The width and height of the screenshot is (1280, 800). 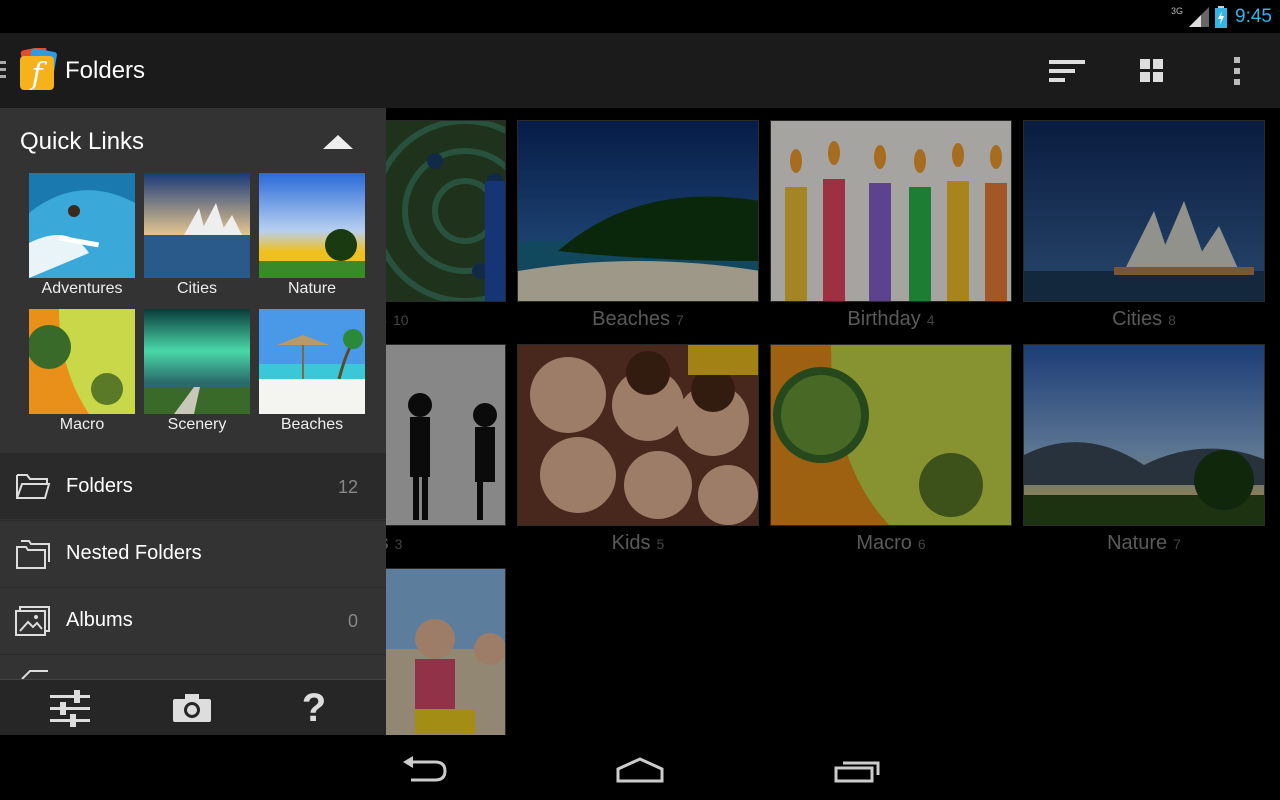 I want to click on sort-icon, so click(x=1067, y=71).